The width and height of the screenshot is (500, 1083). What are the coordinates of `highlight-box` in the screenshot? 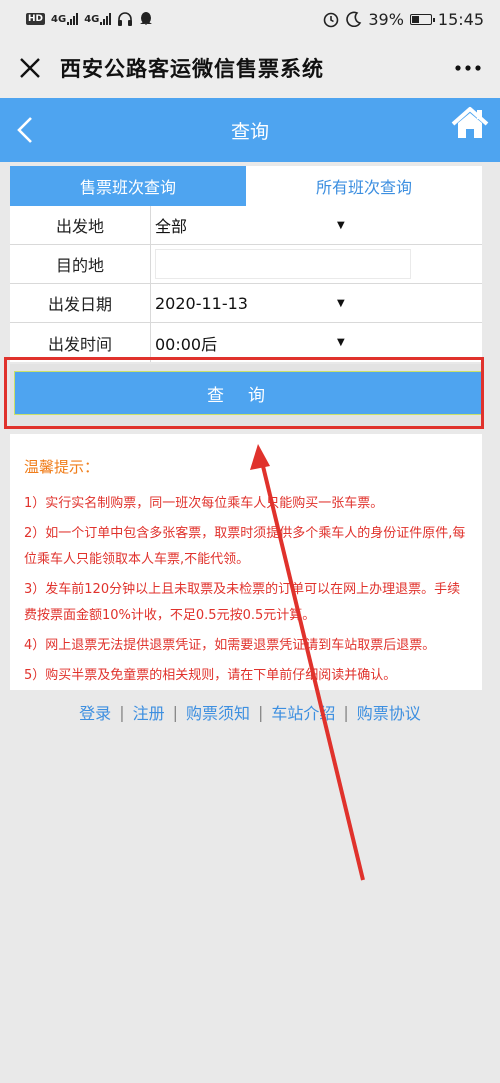 It's located at (244, 393).